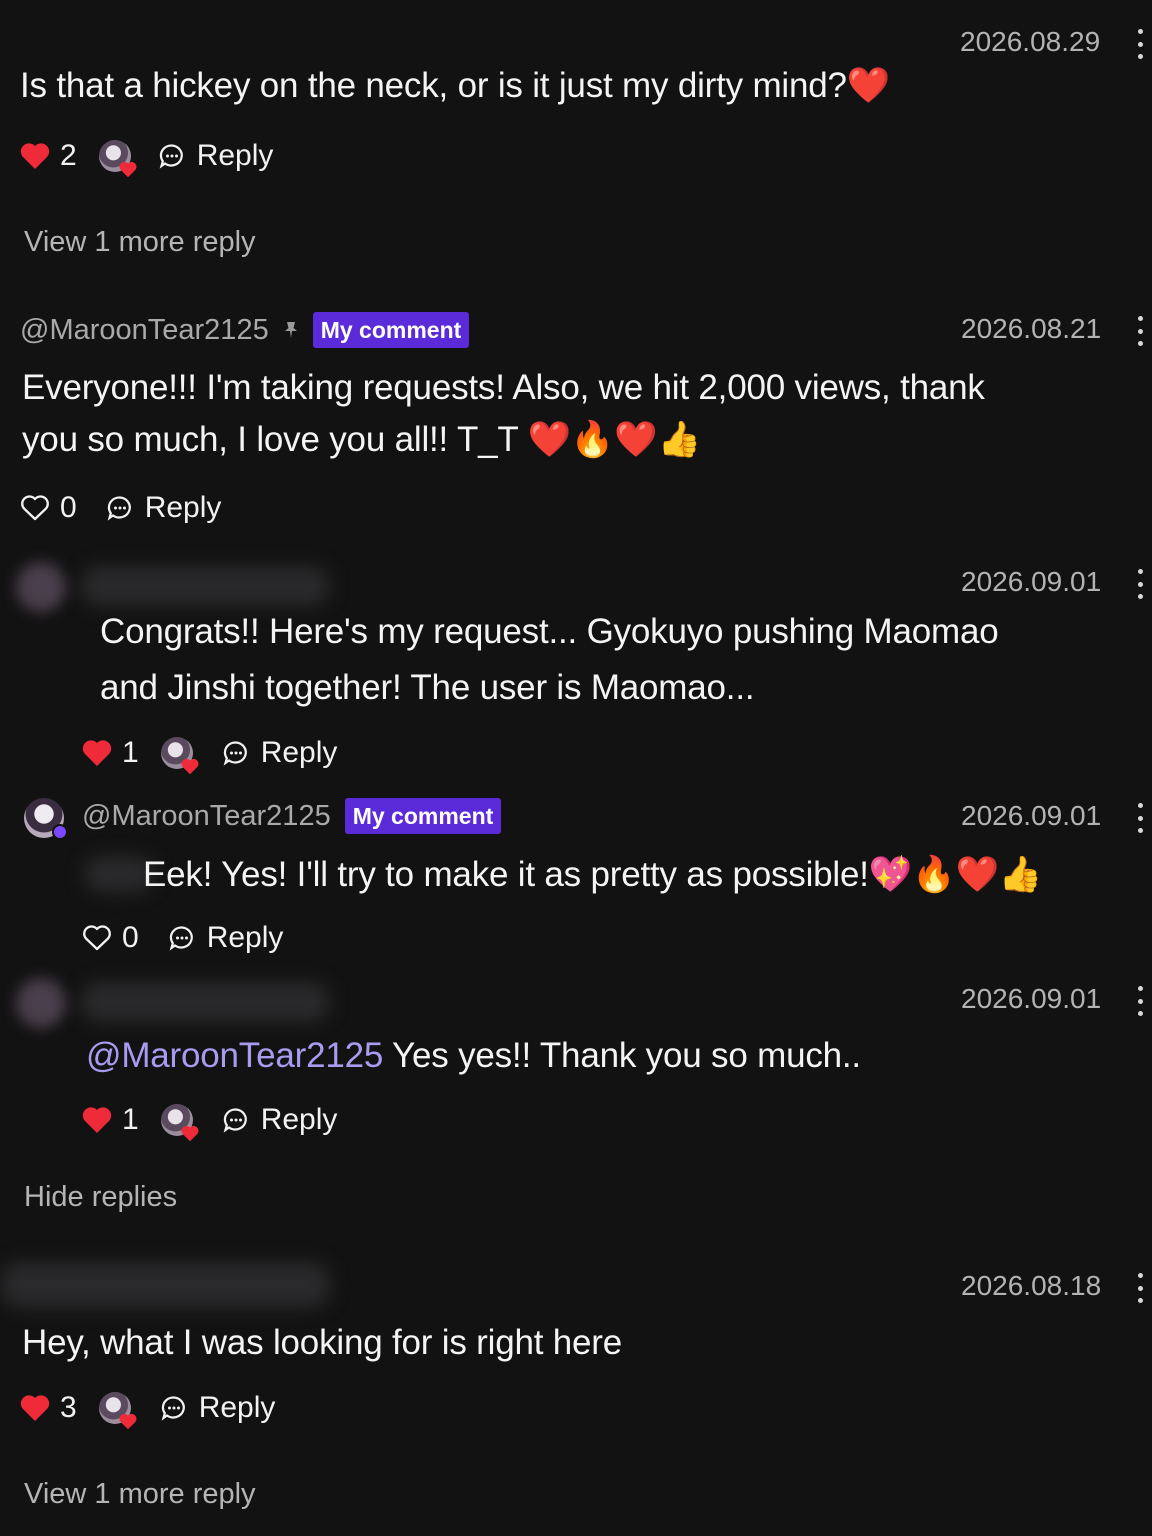  I want to click on comment-date: 2026.08.21, so click(1031, 328).